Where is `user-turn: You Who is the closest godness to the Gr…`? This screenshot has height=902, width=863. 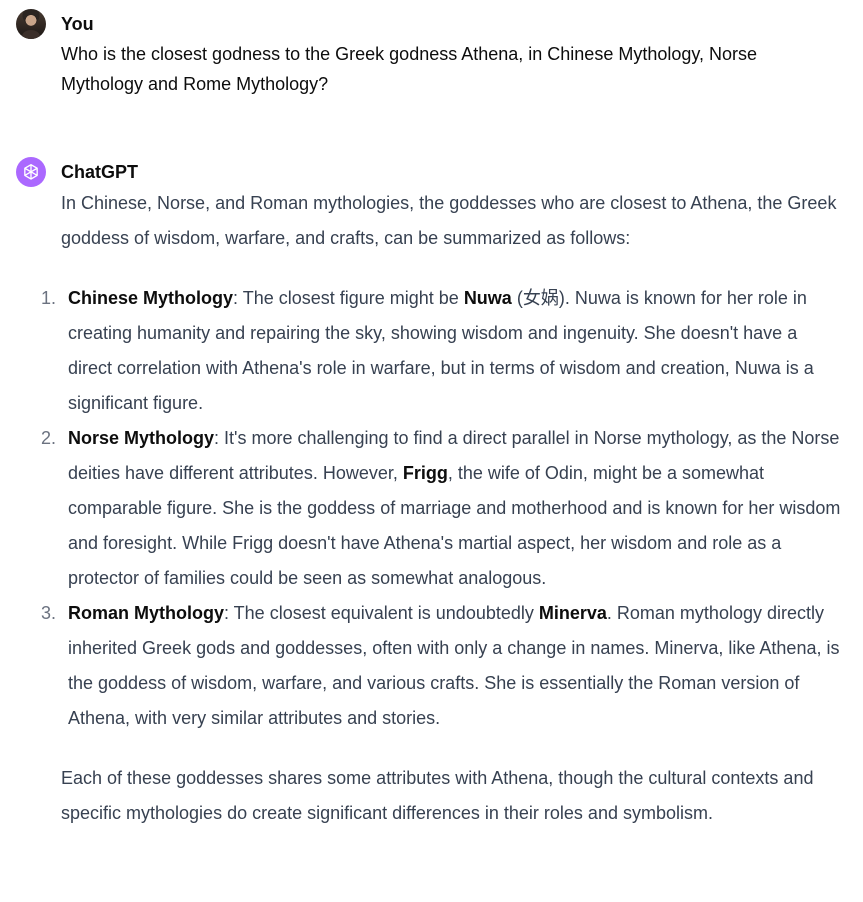
user-turn: You Who is the closest godness to the Gr… is located at coordinates (429, 53).